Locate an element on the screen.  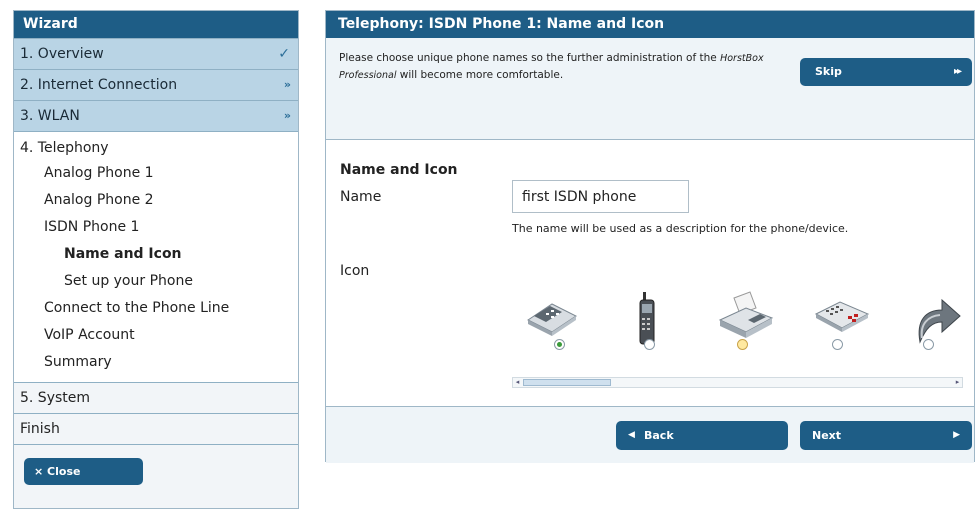
sidebar-item-label: 2. Internet Connection is located at coordinates (99, 85).